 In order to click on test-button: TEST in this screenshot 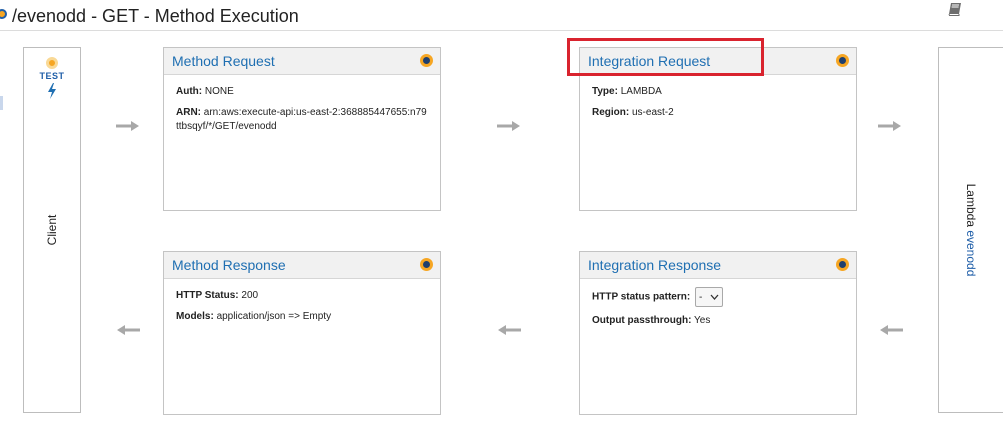, I will do `click(52, 78)`.